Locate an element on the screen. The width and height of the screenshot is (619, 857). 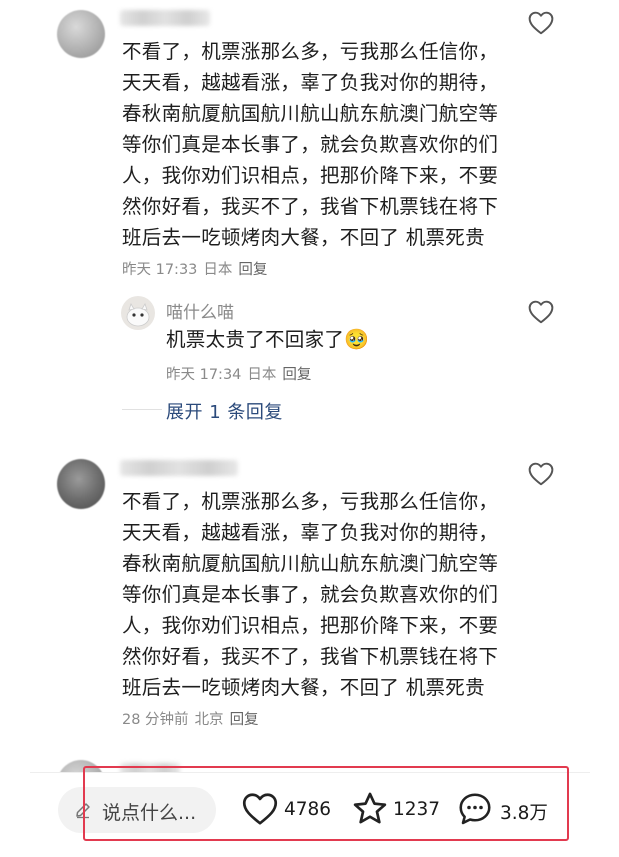
reply-text-content: 机票太贵了不回家了 is located at coordinates (255, 339).